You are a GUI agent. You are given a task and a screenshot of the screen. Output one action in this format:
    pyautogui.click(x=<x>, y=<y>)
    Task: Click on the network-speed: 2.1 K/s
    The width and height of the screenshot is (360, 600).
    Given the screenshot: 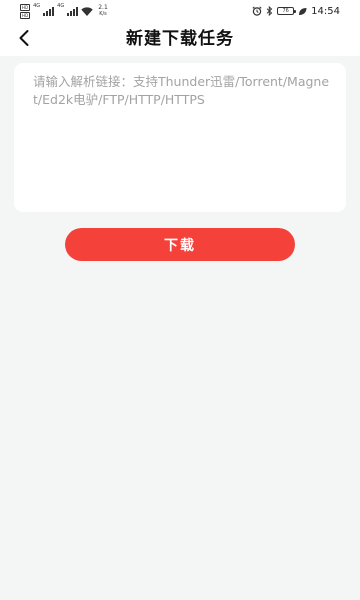 What is the action you would take?
    pyautogui.click(x=103, y=11)
    